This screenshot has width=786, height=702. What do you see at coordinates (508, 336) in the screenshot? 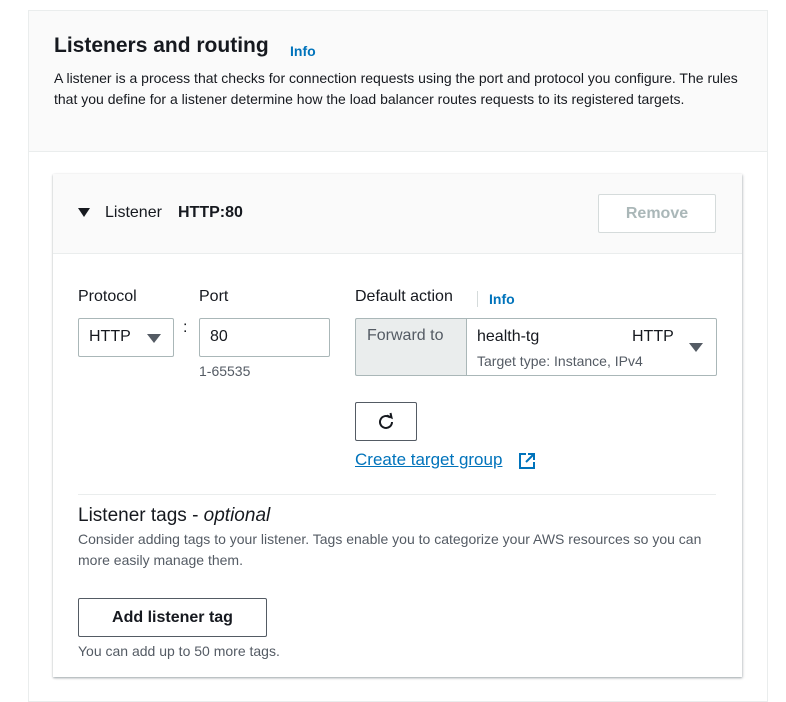
I see `target-group-name: health-tg` at bounding box center [508, 336].